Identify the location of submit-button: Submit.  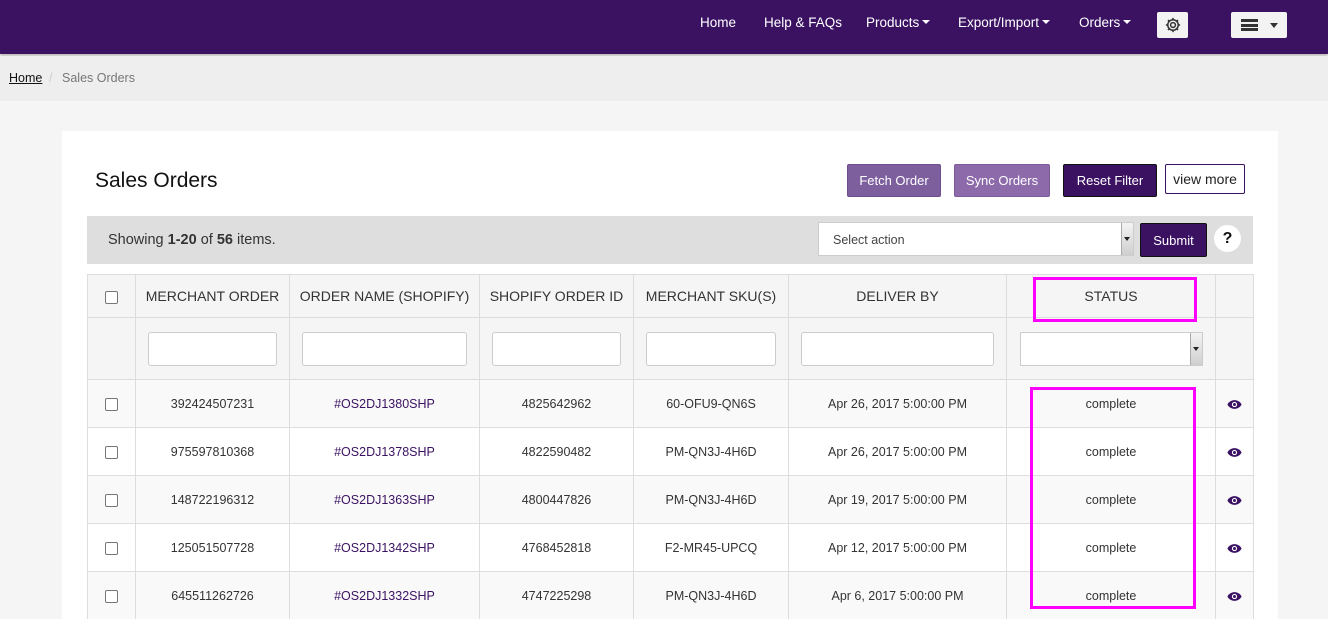
(1173, 240).